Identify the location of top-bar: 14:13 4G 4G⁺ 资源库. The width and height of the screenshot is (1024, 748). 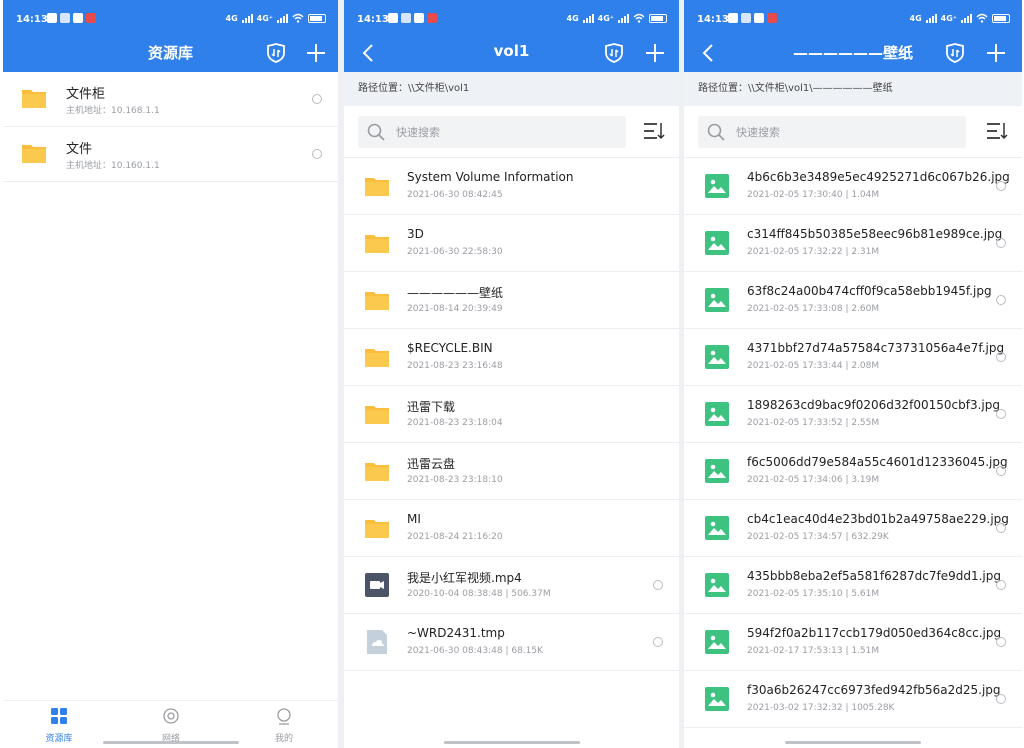
(170, 36).